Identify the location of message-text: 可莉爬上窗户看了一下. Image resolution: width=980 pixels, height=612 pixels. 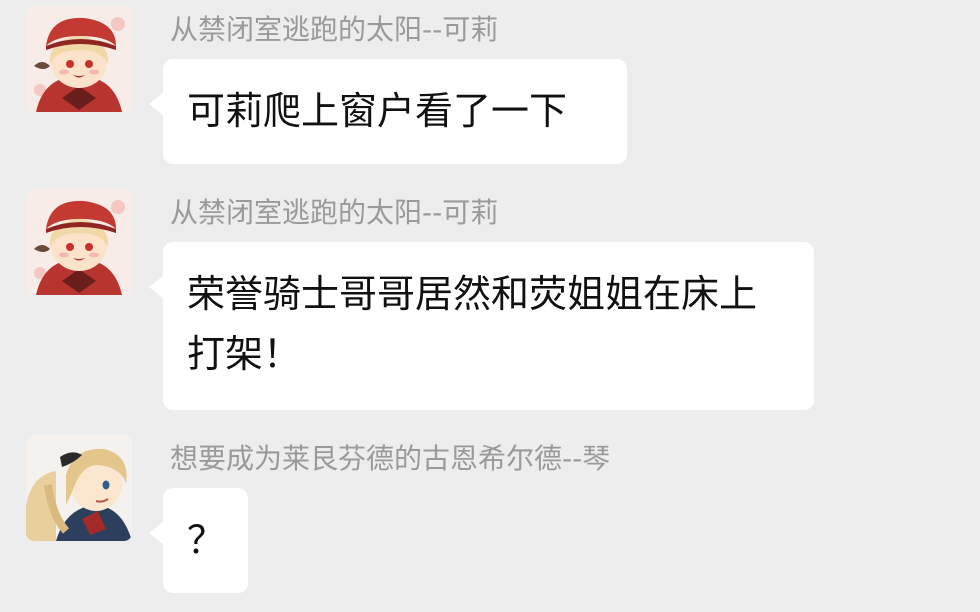
(377, 111).